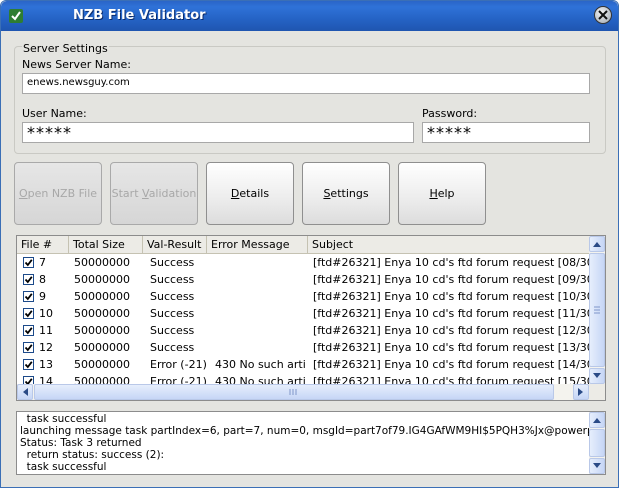 This screenshot has height=488, width=619. Describe the element at coordinates (23, 193) in the screenshot. I see `open-nzb-file-mnemonic: O` at that location.